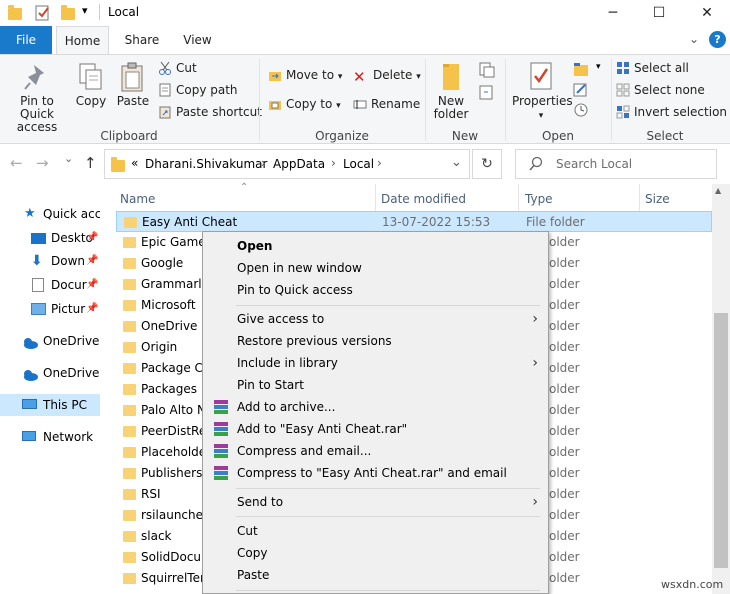 The width and height of the screenshot is (730, 594). I want to click on help-icon: ?, so click(717, 39).